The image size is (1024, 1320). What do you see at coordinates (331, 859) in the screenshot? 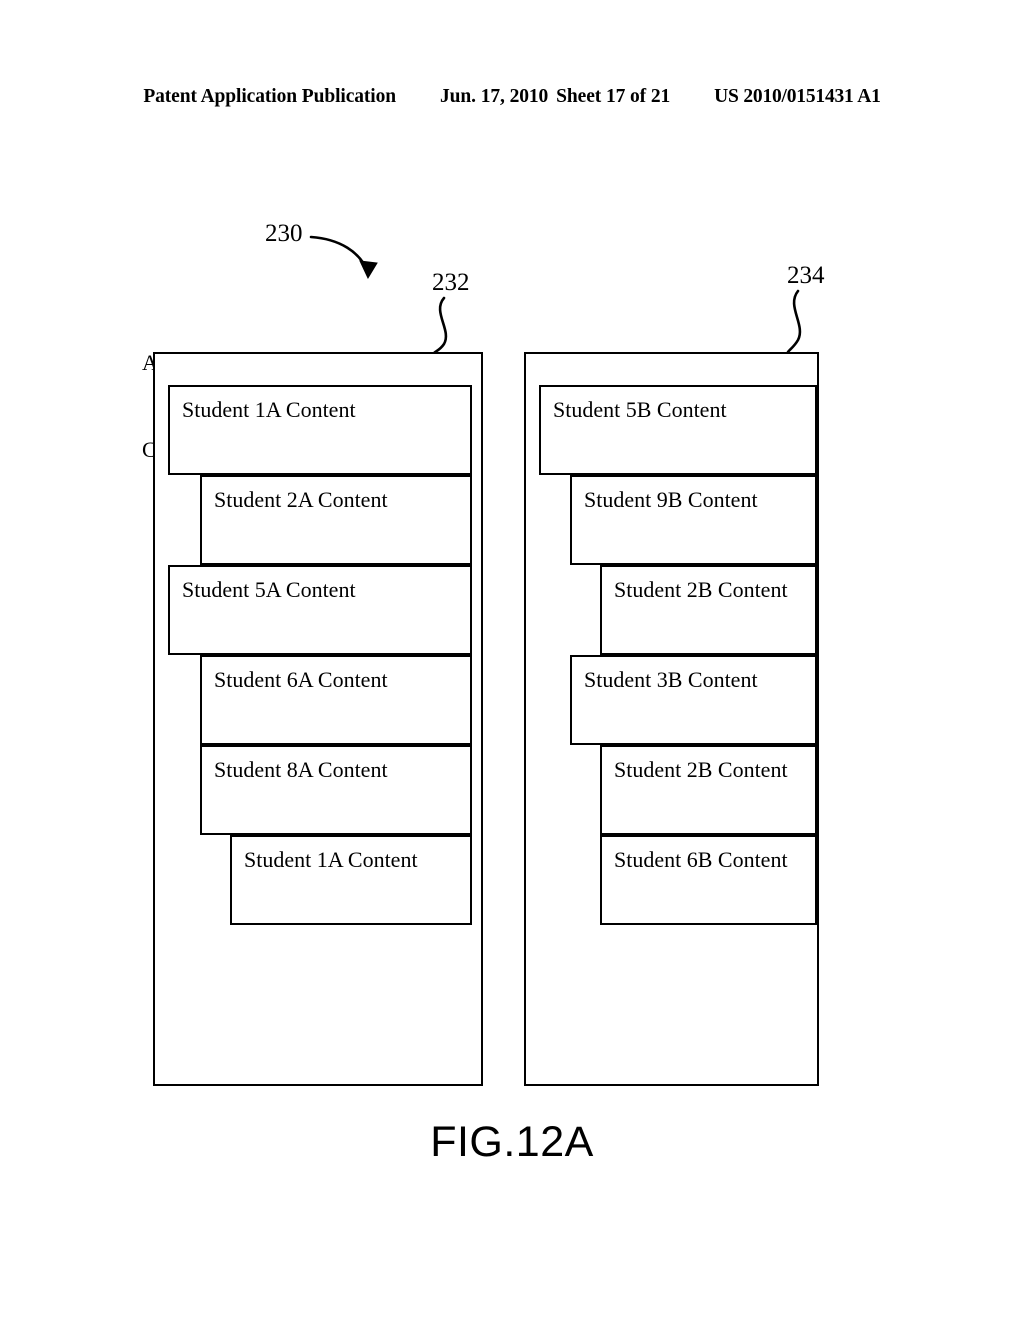
I see `content-box-a-6-label: Student 1A Content` at bounding box center [331, 859].